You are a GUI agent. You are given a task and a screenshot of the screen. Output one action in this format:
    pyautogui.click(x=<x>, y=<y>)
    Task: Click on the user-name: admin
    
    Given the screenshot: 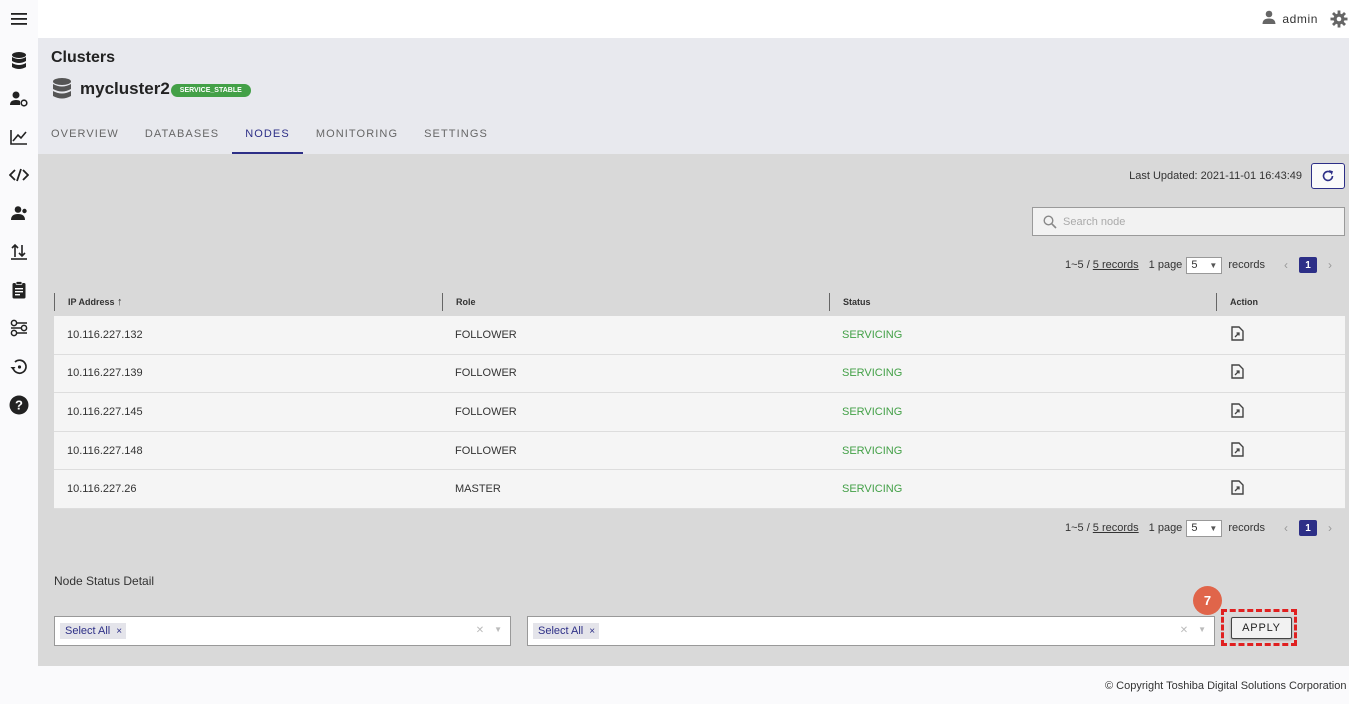 What is the action you would take?
    pyautogui.click(x=1300, y=19)
    